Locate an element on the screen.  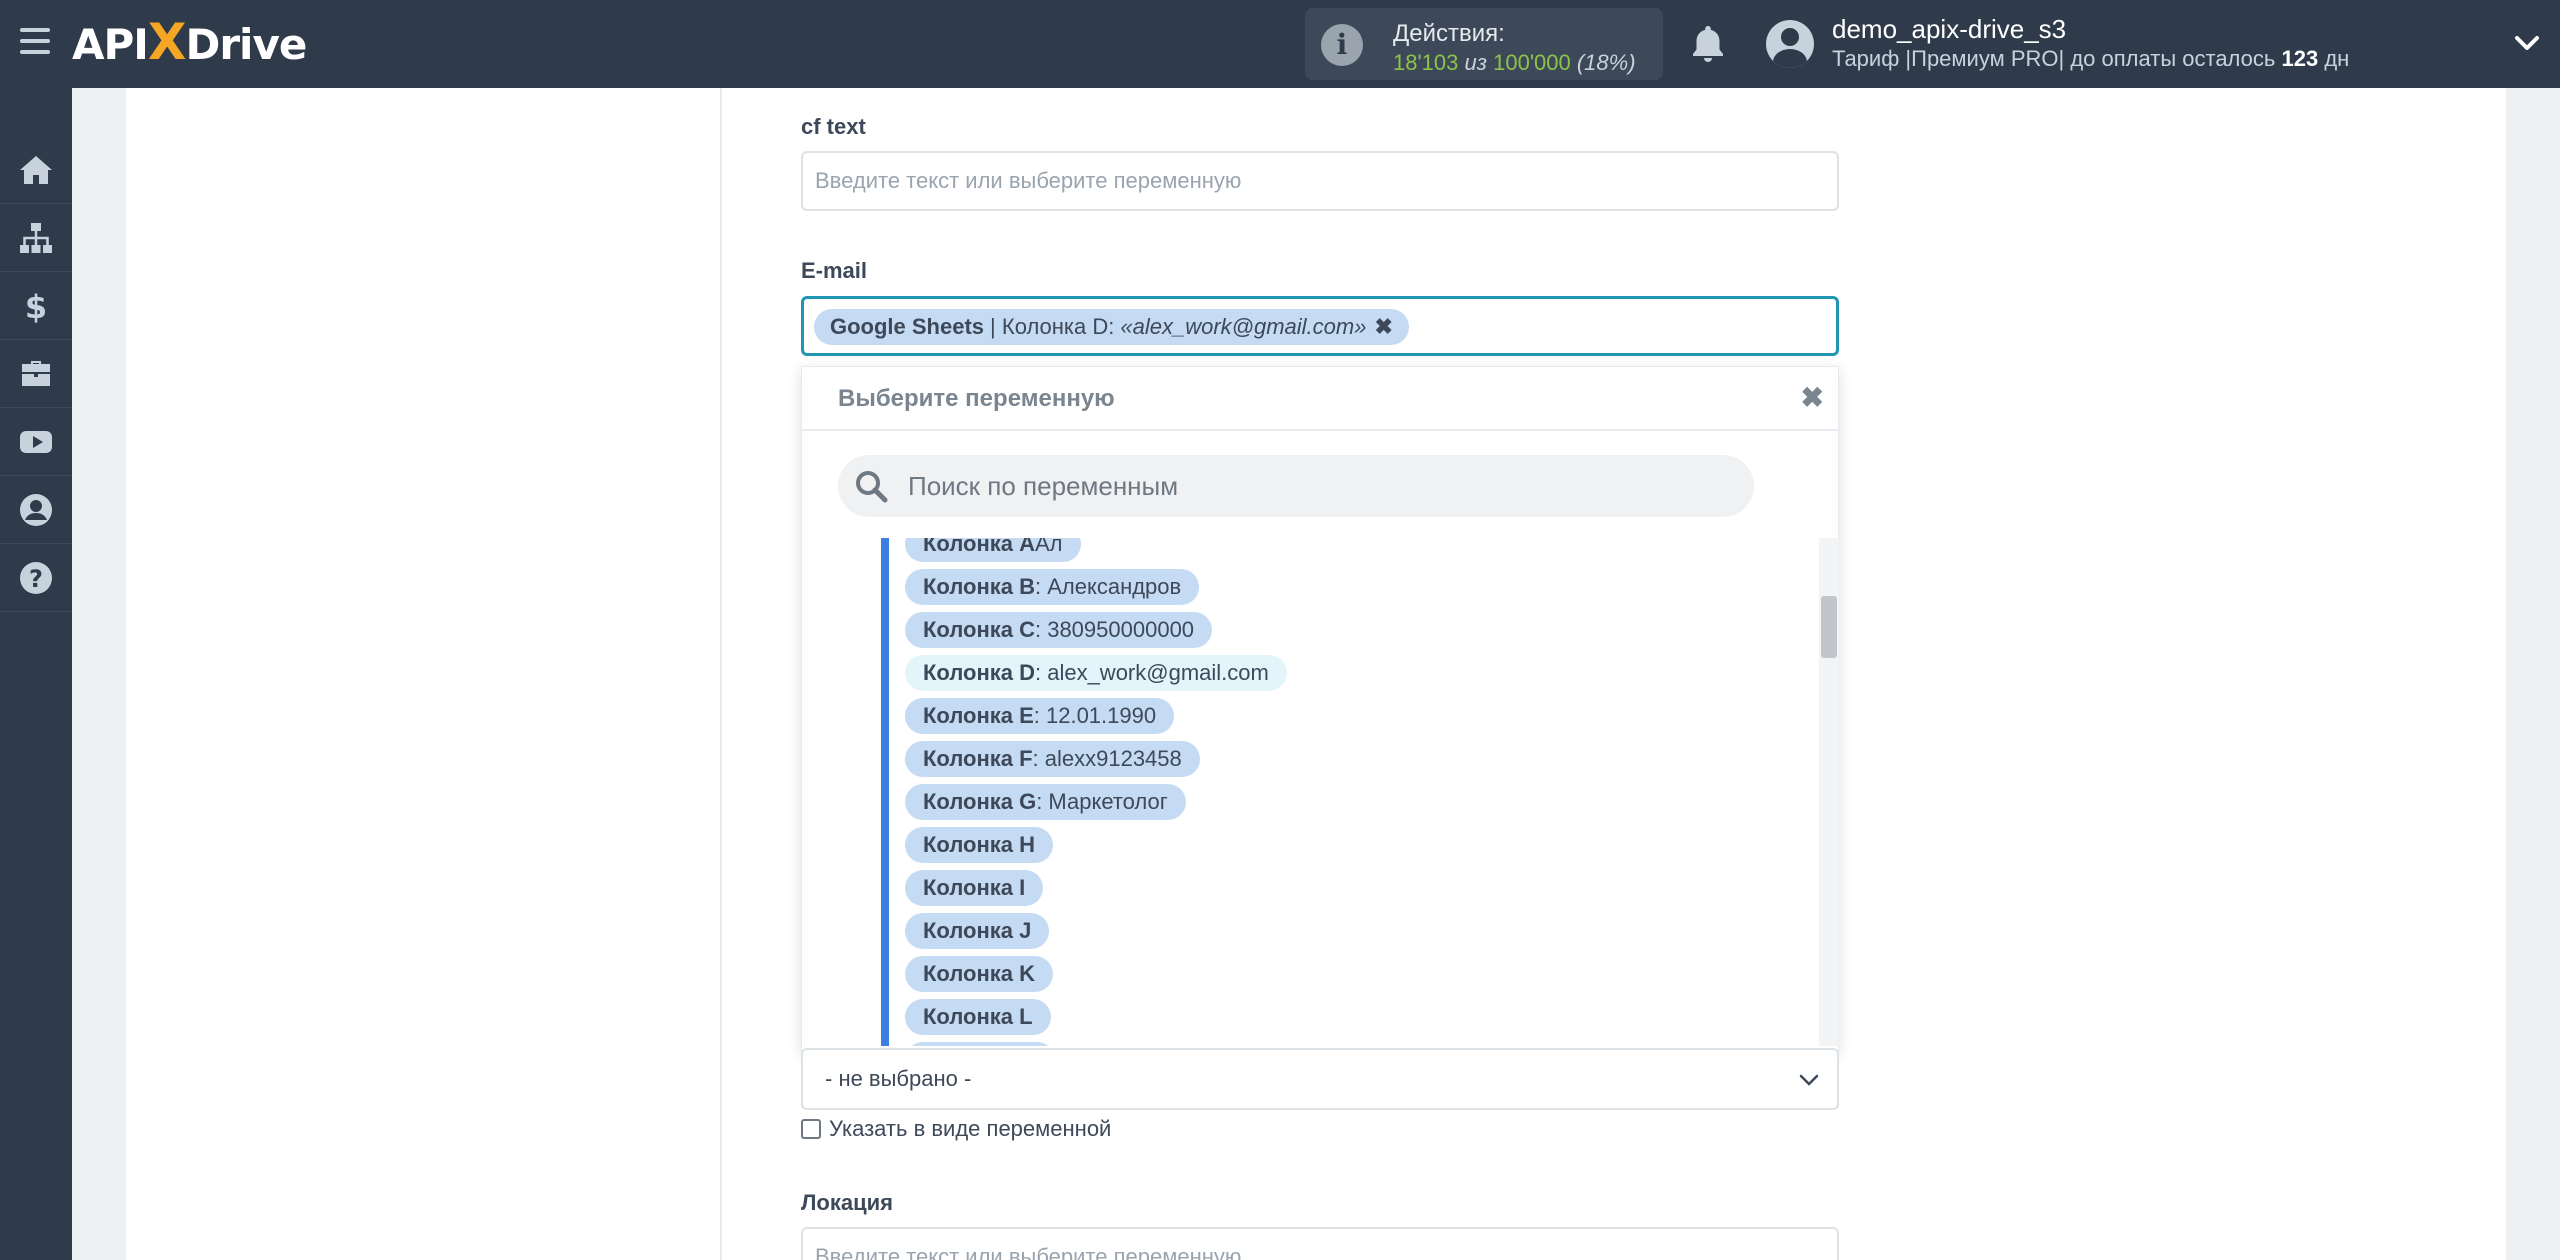
variable-key: Колонка H is located at coordinates (979, 844).